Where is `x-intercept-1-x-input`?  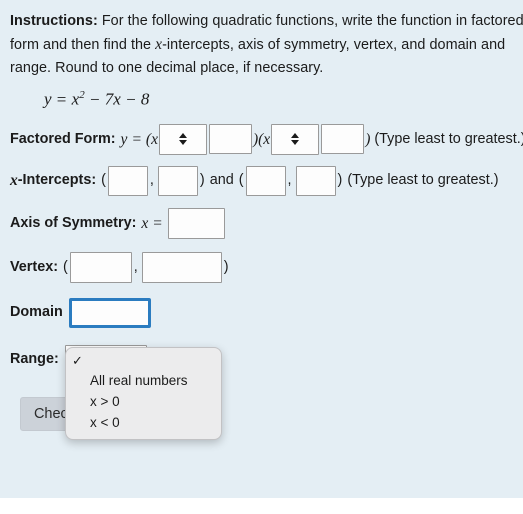
x-intercept-1-x-input is located at coordinates (127, 180).